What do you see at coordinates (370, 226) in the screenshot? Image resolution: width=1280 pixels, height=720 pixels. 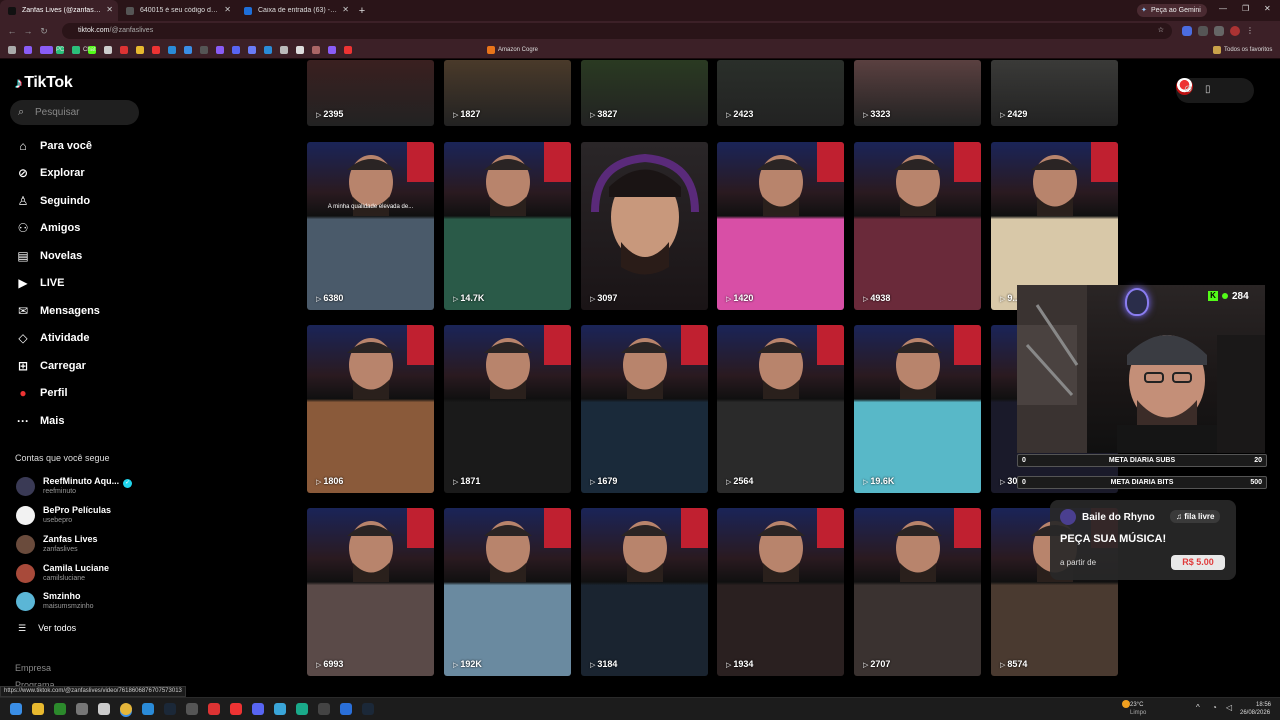 I see `video-thumbnail: A minha qualidade elevada de... 6380` at bounding box center [370, 226].